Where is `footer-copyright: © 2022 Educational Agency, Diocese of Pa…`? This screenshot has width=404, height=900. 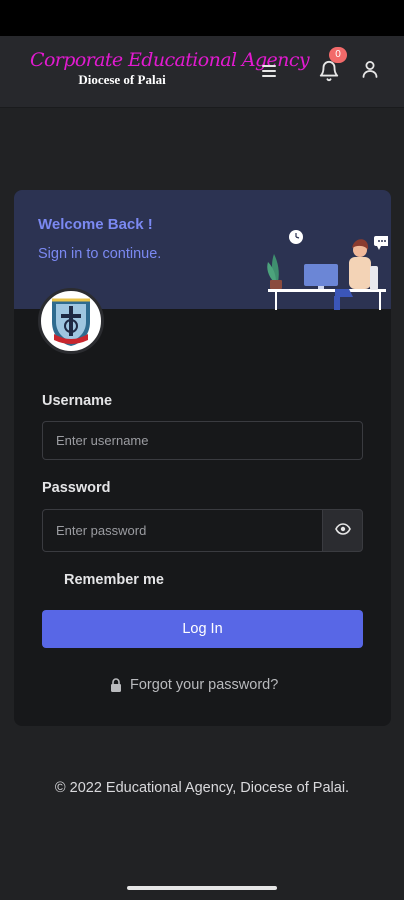
footer-copyright: © 2022 Educational Agency, Diocese of Pa… is located at coordinates (202, 788).